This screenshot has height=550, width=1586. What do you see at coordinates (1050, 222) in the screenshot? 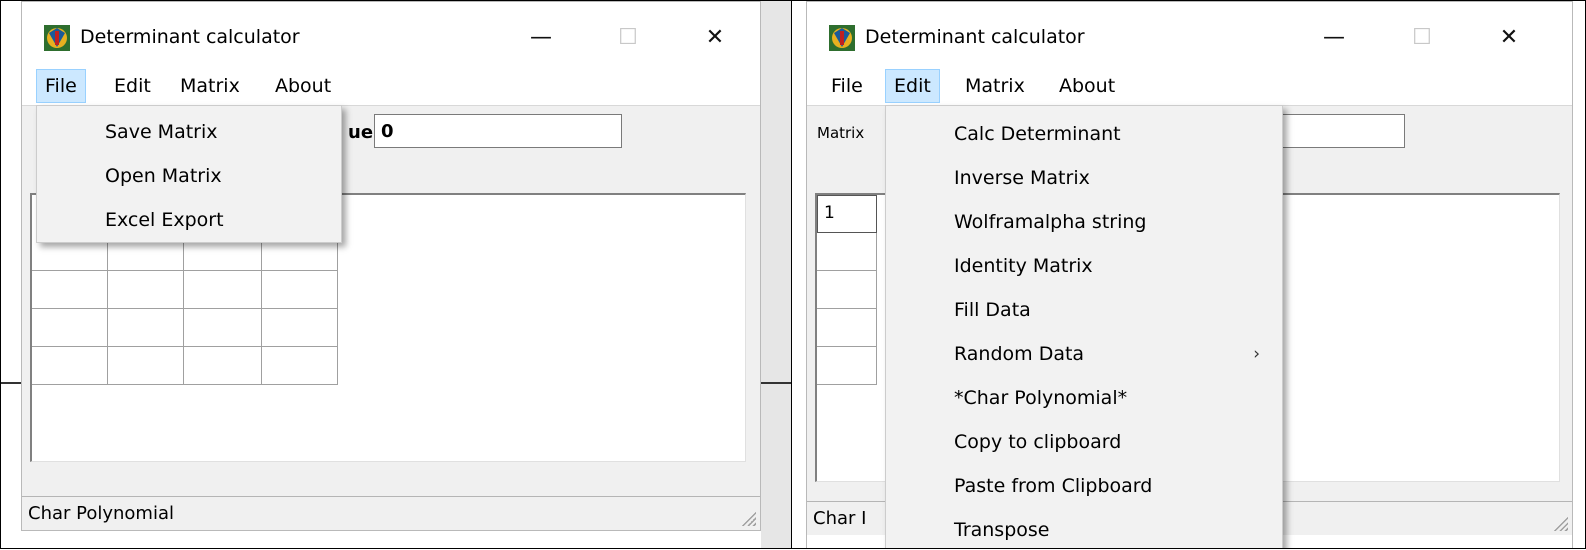
I see `menu-item-label: Wolframalpha string` at bounding box center [1050, 222].